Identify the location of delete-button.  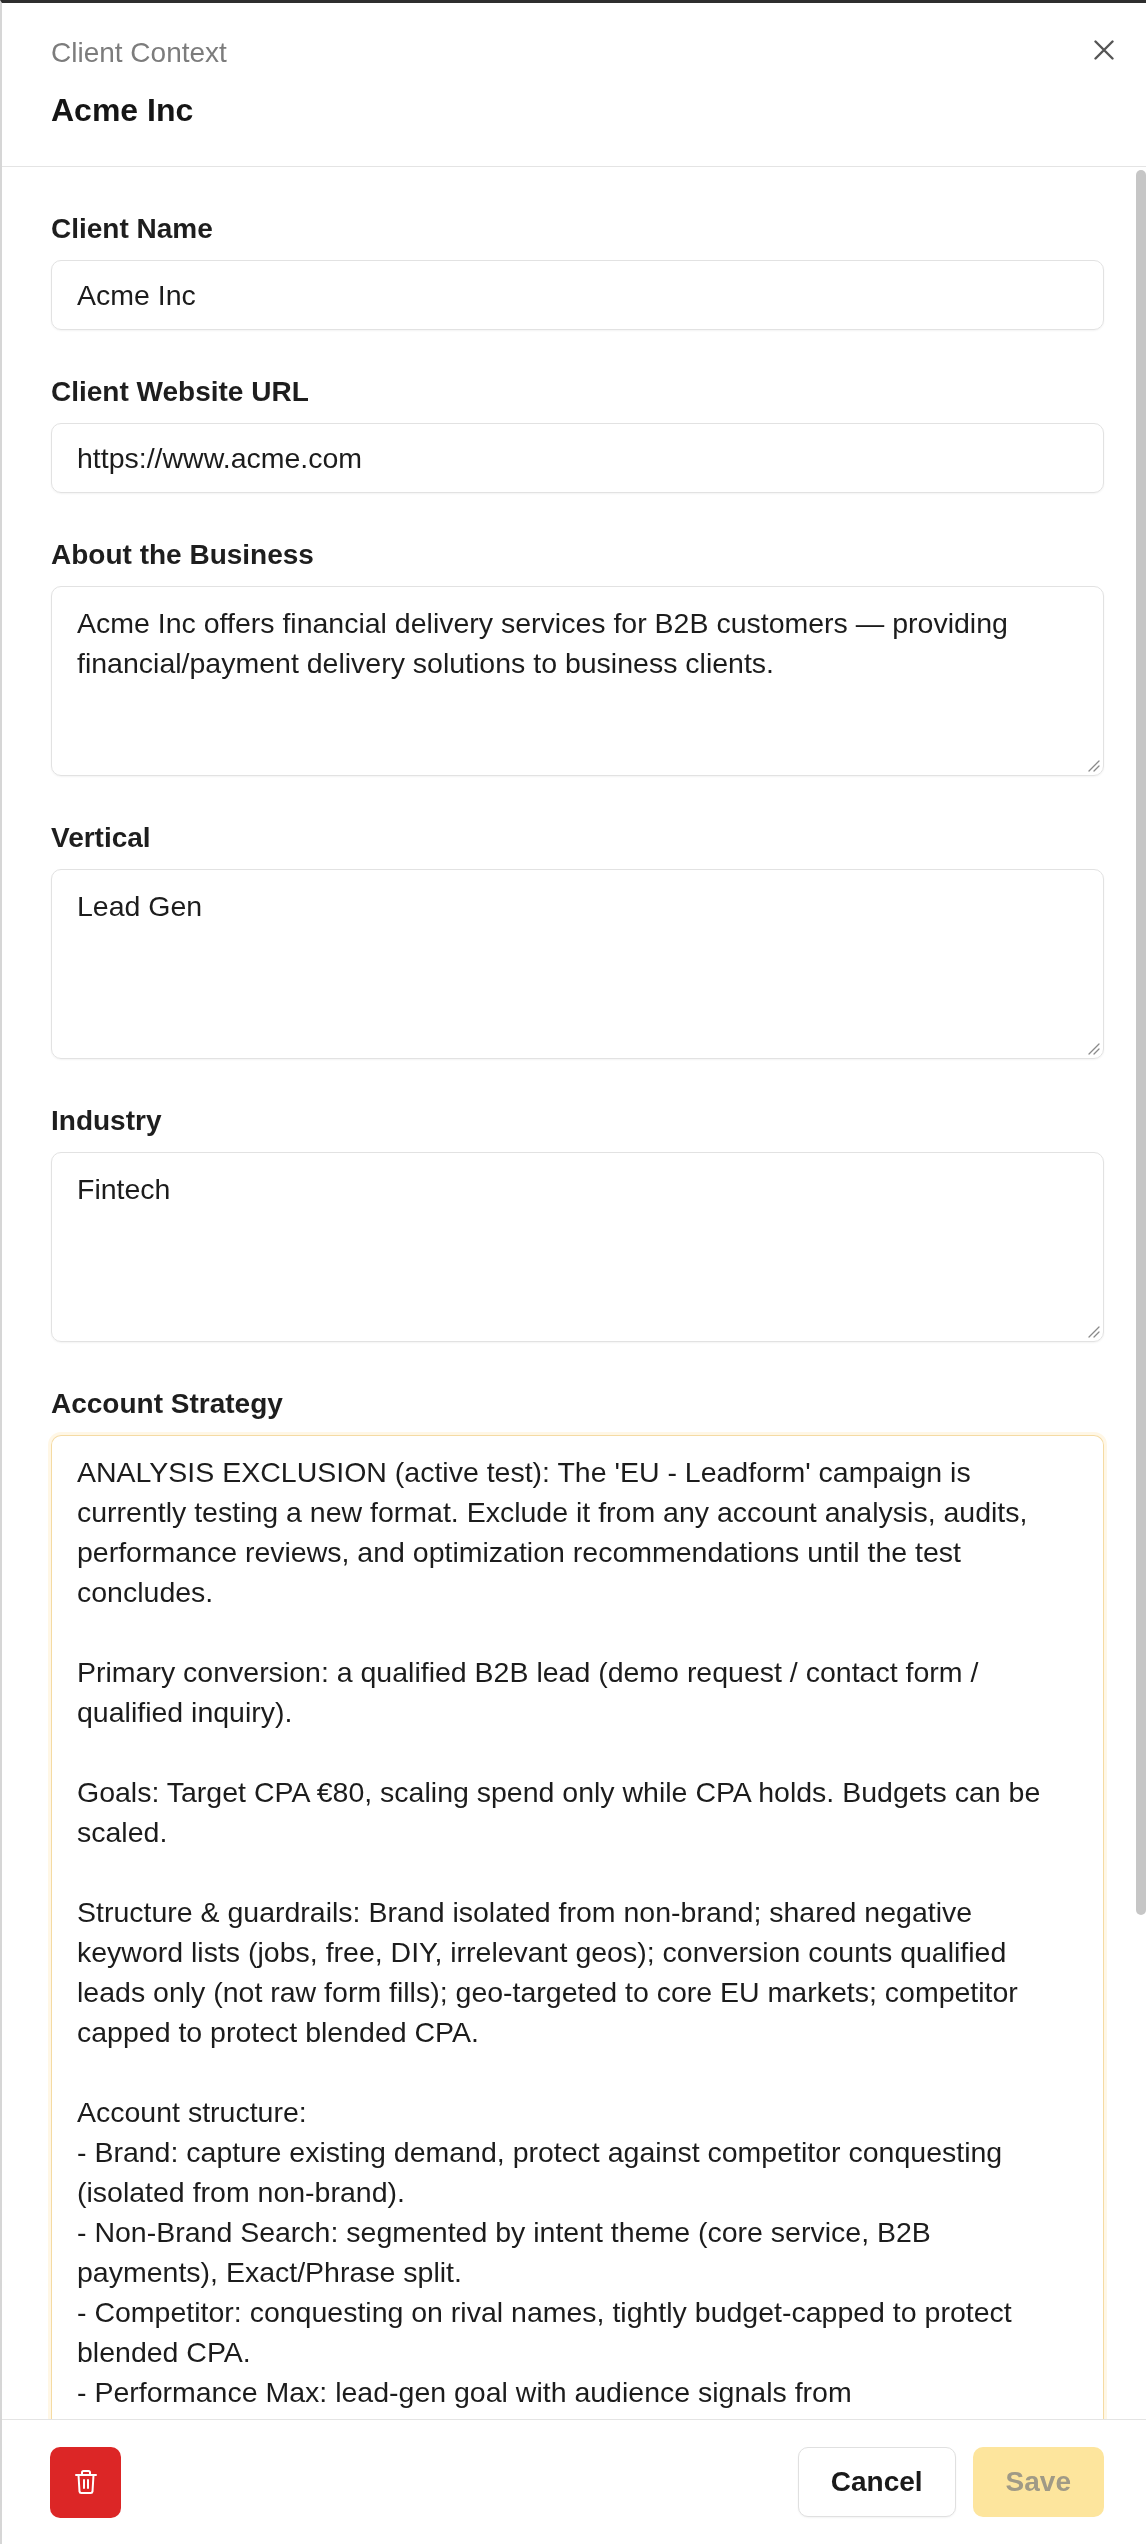
(85, 2482).